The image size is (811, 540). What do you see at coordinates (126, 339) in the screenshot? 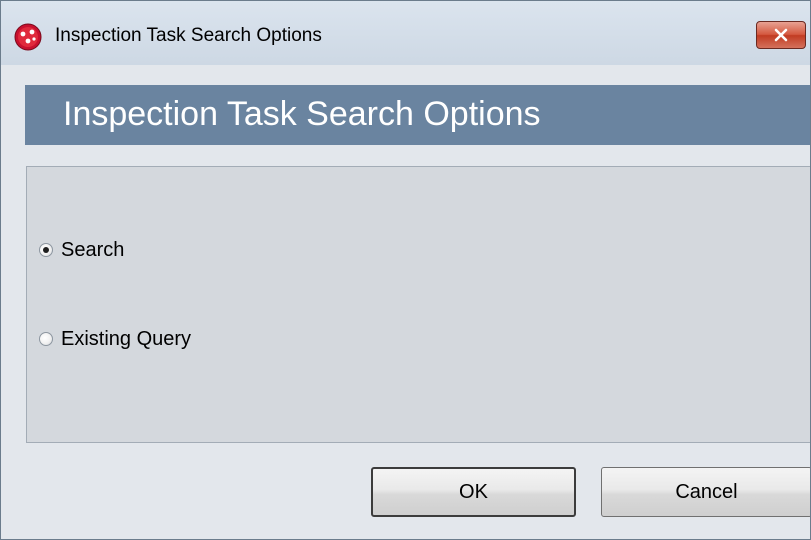
I see `existing-query-label: Existing Query` at bounding box center [126, 339].